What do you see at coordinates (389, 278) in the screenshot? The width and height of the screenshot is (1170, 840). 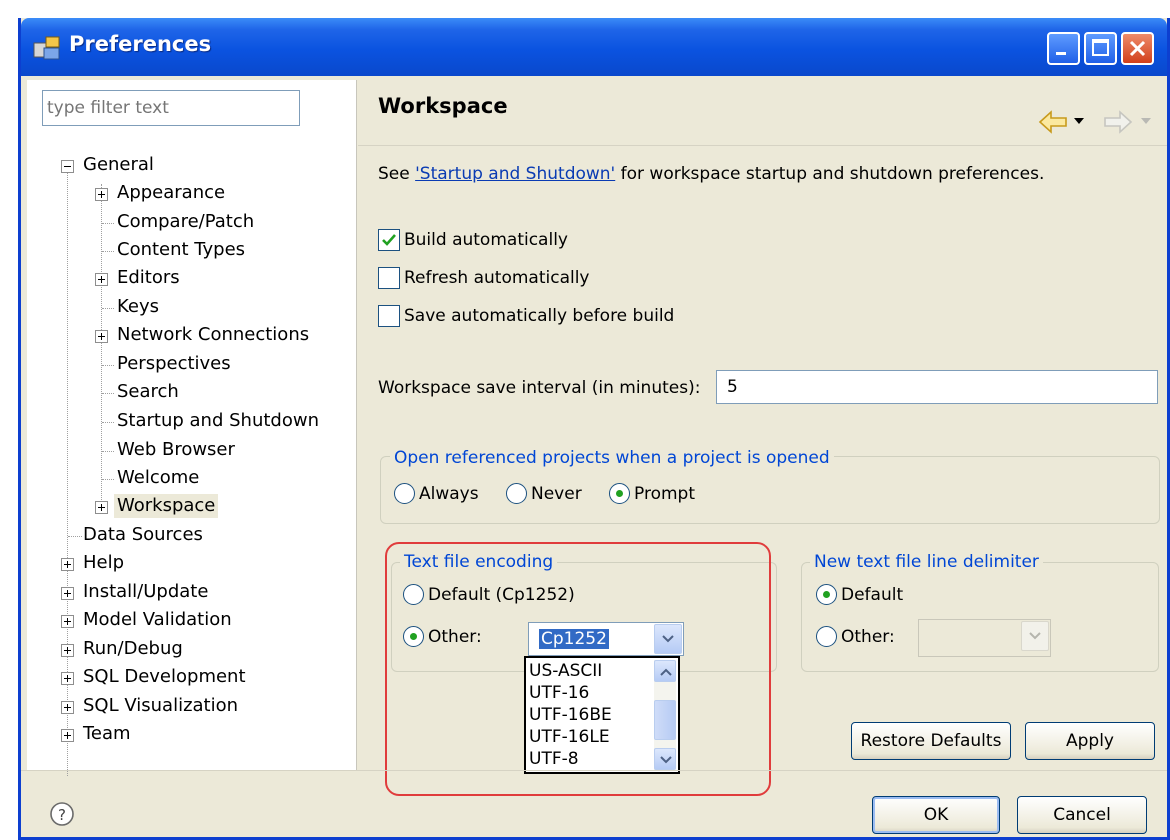 I see `refresh-automatically-checkbox` at bounding box center [389, 278].